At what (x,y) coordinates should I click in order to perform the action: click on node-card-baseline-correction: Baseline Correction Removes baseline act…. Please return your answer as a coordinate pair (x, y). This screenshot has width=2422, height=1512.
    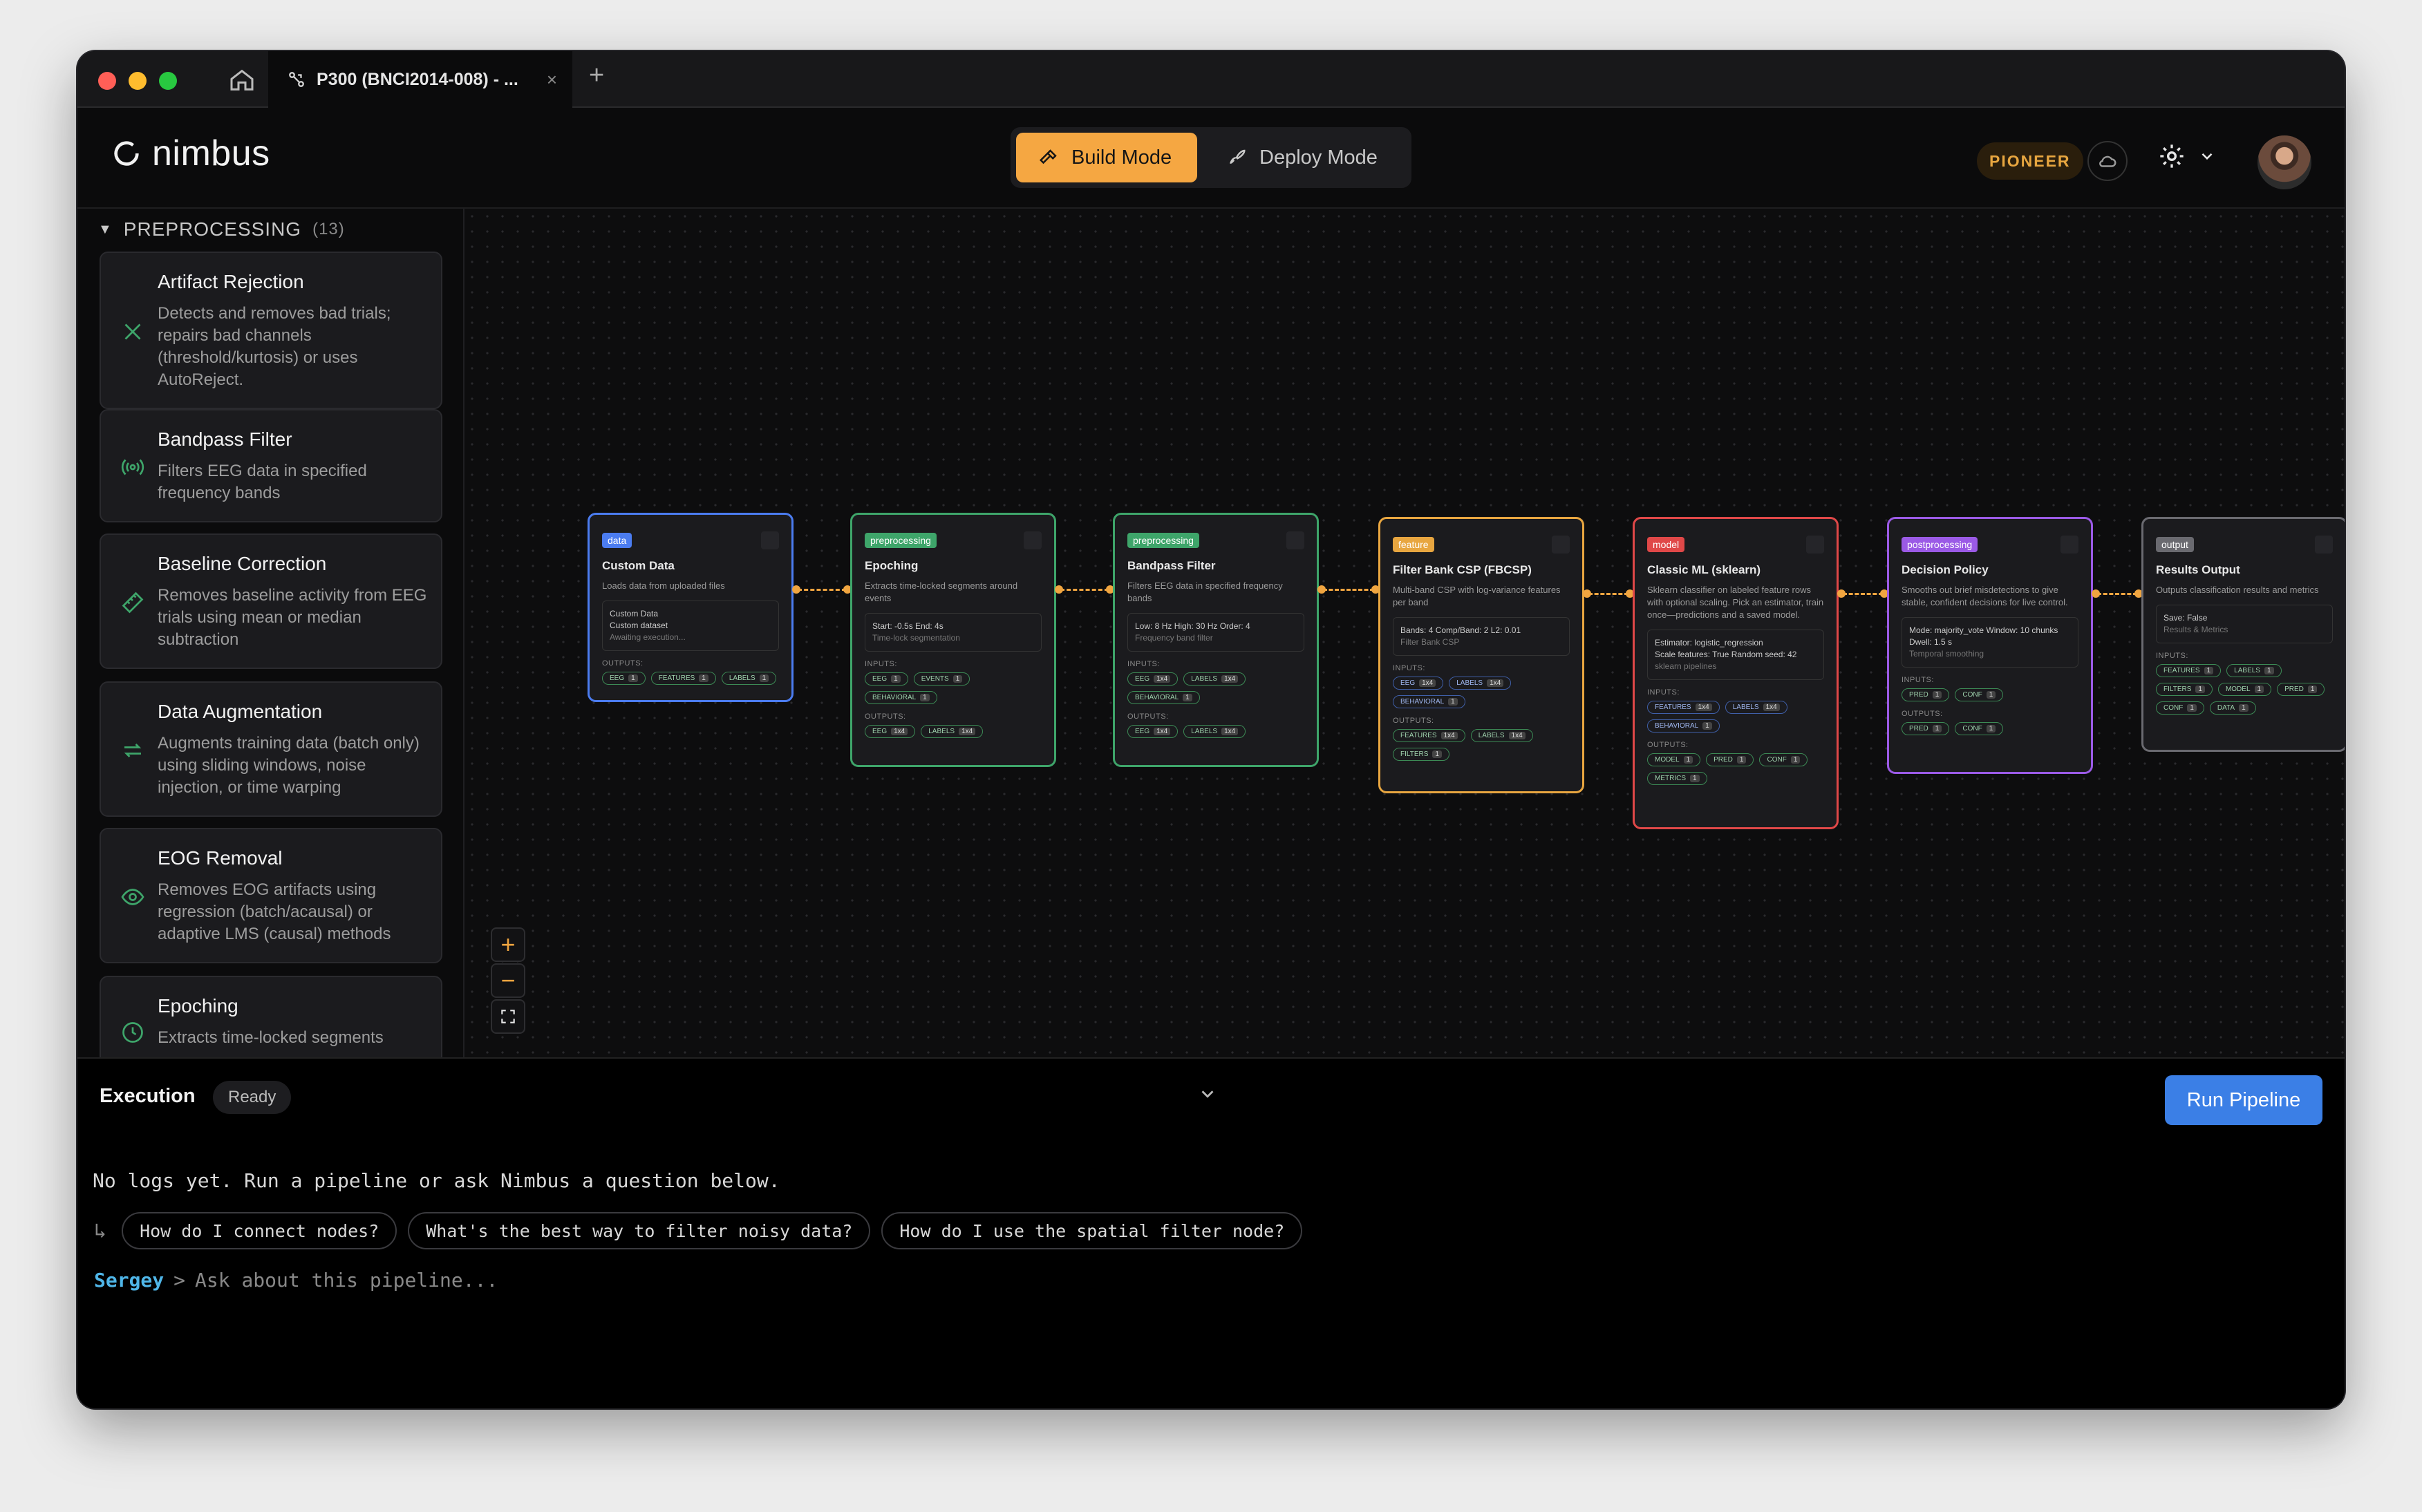
    Looking at the image, I should click on (271, 601).